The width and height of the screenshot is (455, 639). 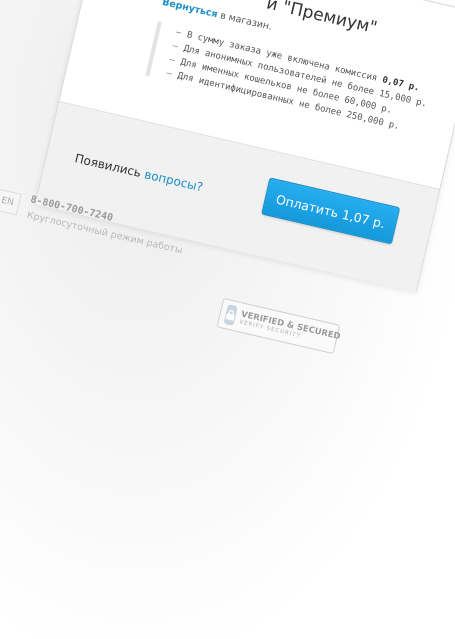 What do you see at coordinates (190, 10) in the screenshot?
I see `back-to-shop-link: Вернуться` at bounding box center [190, 10].